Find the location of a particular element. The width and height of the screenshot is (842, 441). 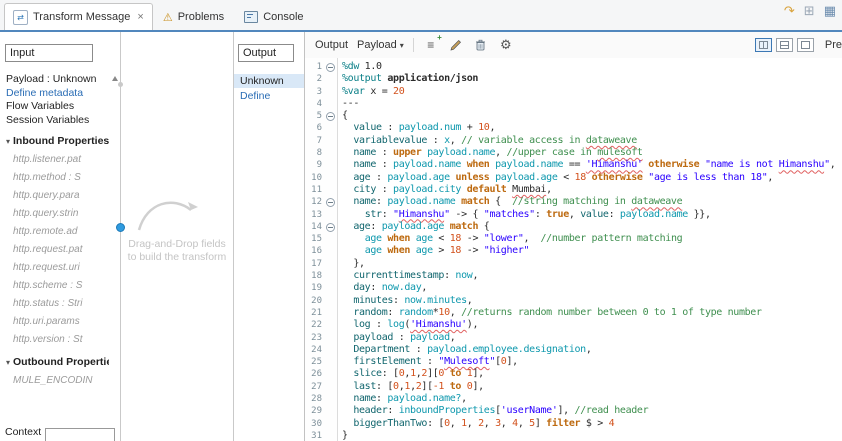

payload-dropdown: Payload ▾ is located at coordinates (380, 45).